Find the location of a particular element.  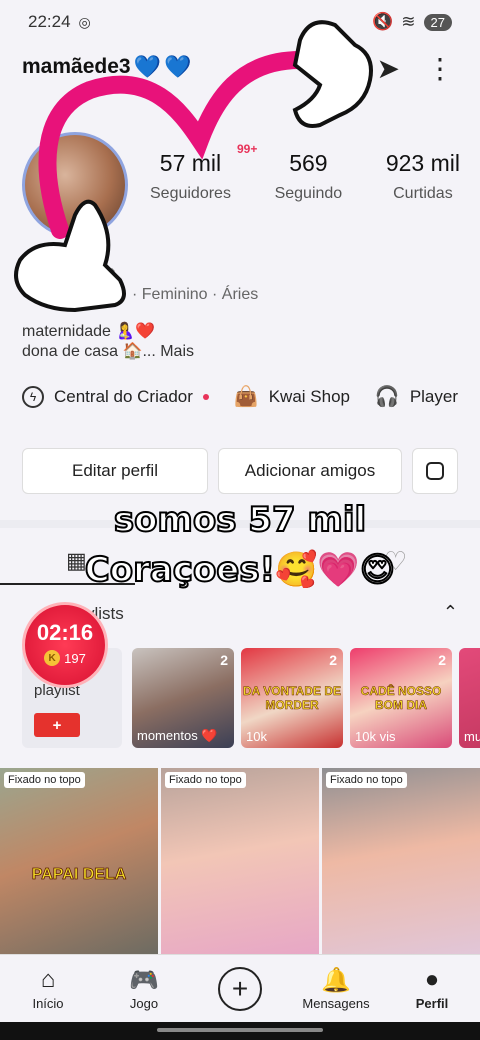

nav-game: 🎮 Jogo is located at coordinates (144, 988).